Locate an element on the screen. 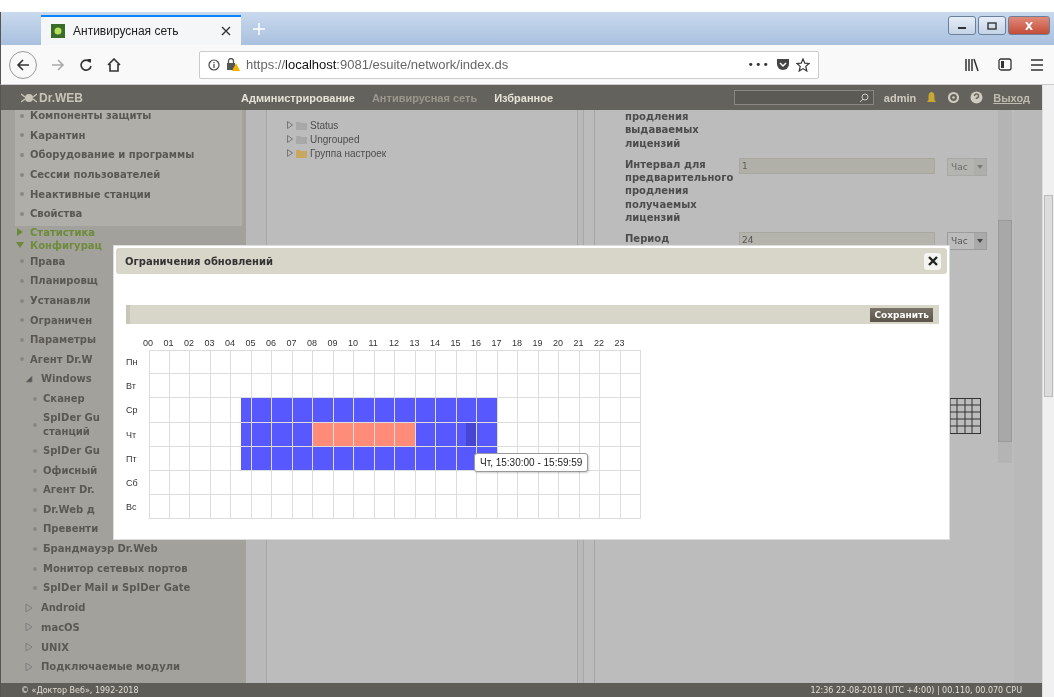 The height and width of the screenshot is (697, 1054). reload-icon is located at coordinates (86, 64).